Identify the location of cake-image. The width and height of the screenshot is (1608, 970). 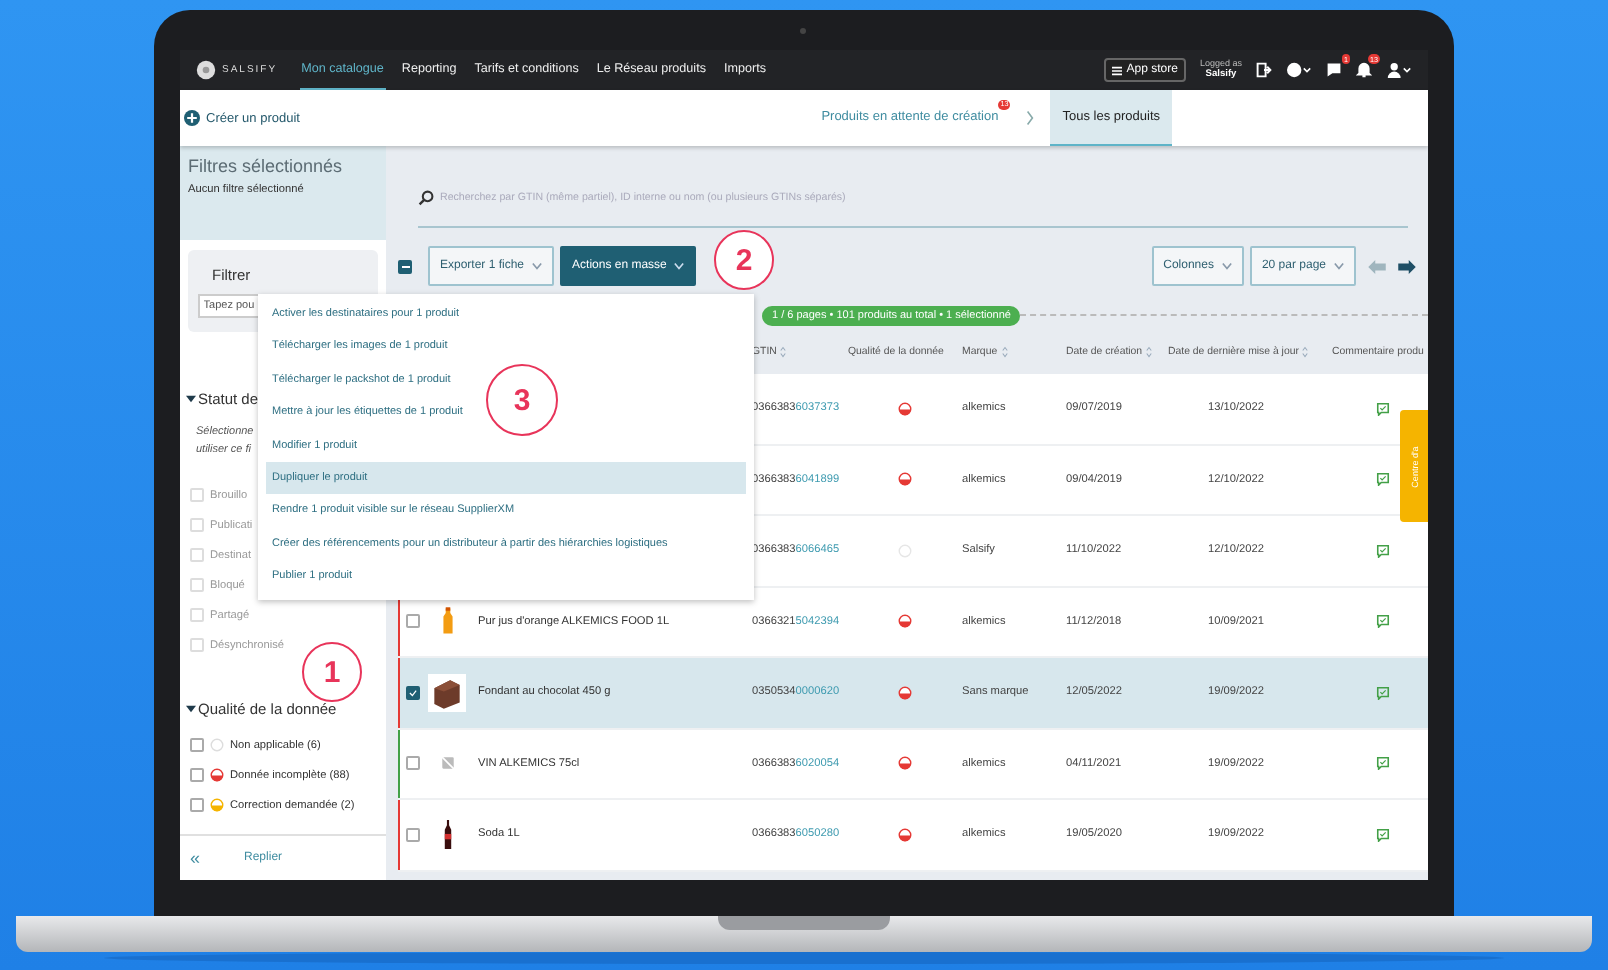
(447, 692).